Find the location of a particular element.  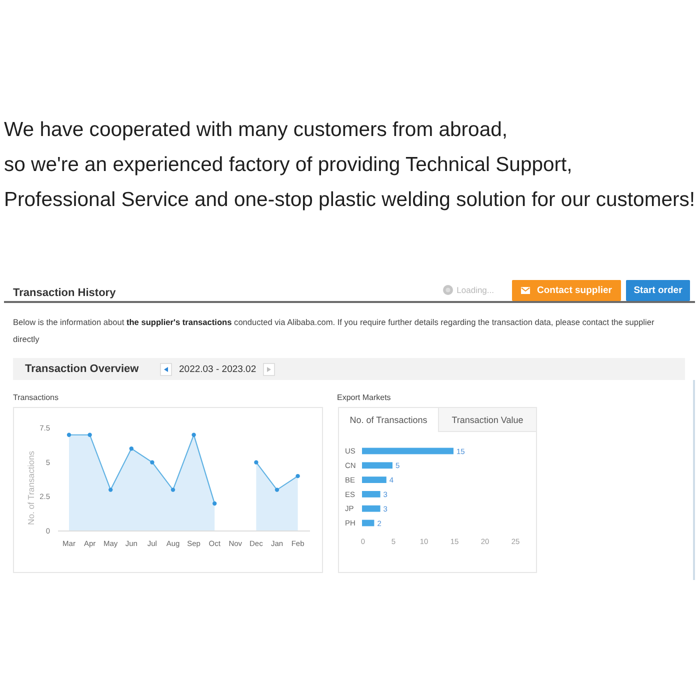

start-order-button: Start order is located at coordinates (658, 290).